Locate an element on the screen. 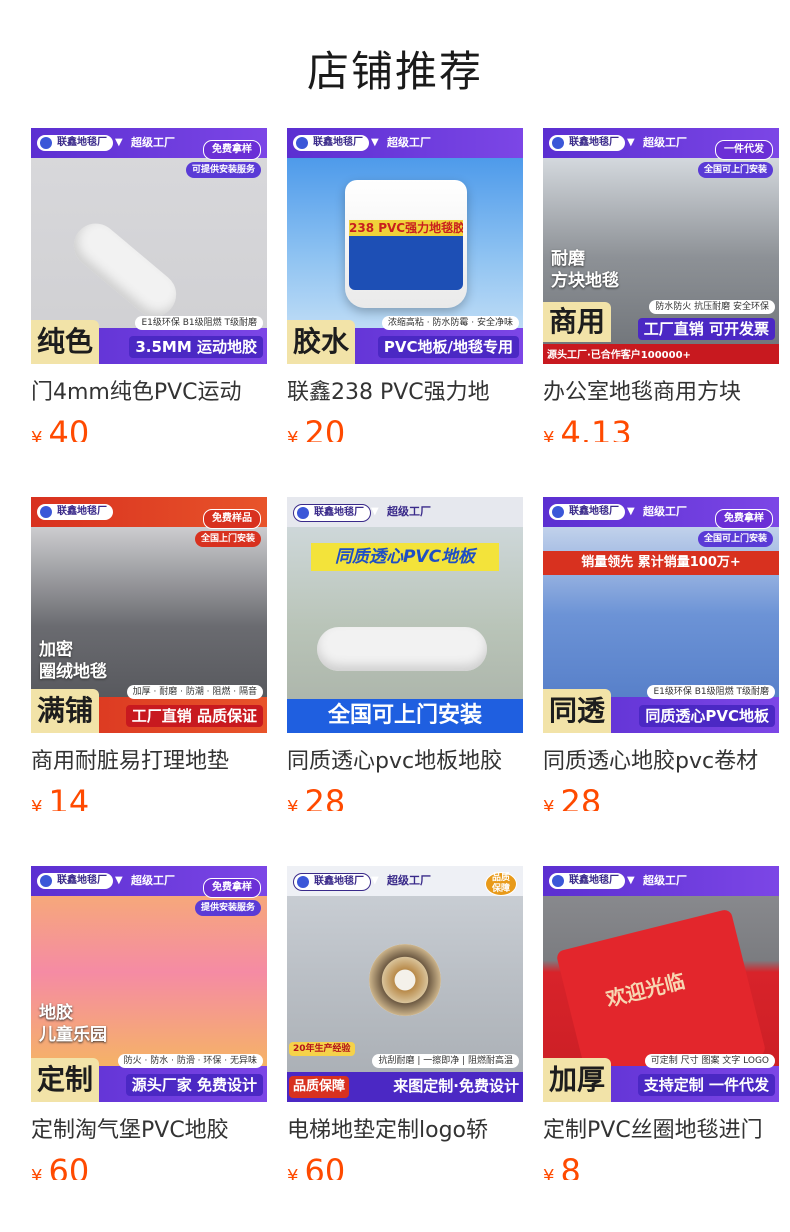  experience-badge: 20年生产经验 is located at coordinates (322, 1049).